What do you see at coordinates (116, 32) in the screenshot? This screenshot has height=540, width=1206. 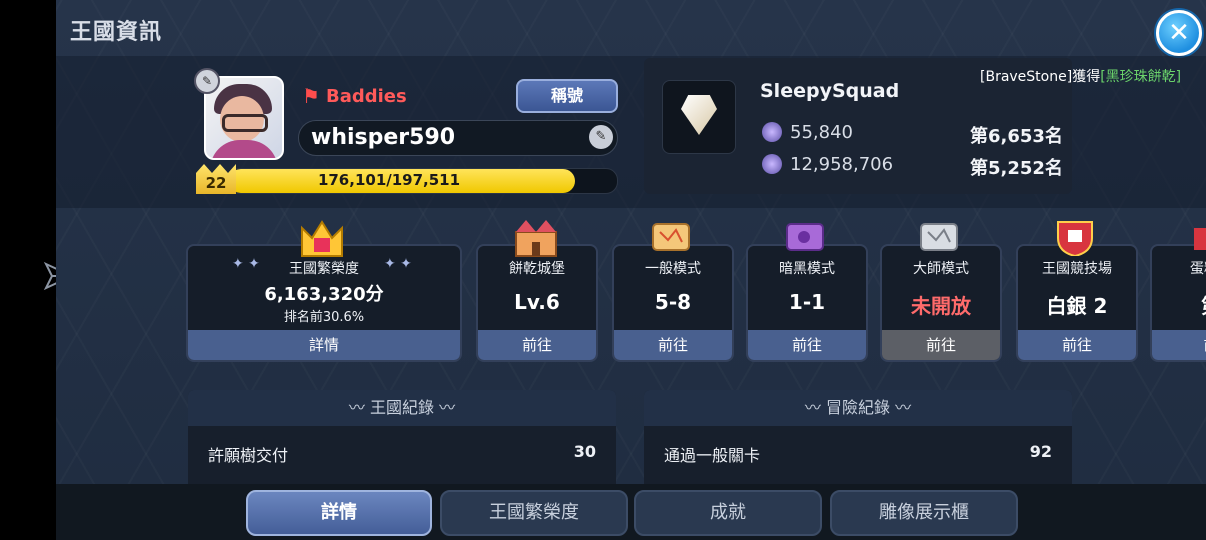 I see `page-title: 王國資訊` at bounding box center [116, 32].